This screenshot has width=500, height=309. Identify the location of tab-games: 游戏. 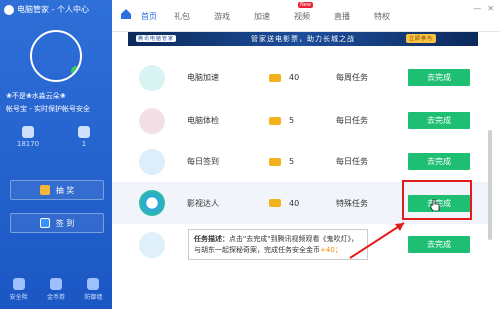
(222, 16).